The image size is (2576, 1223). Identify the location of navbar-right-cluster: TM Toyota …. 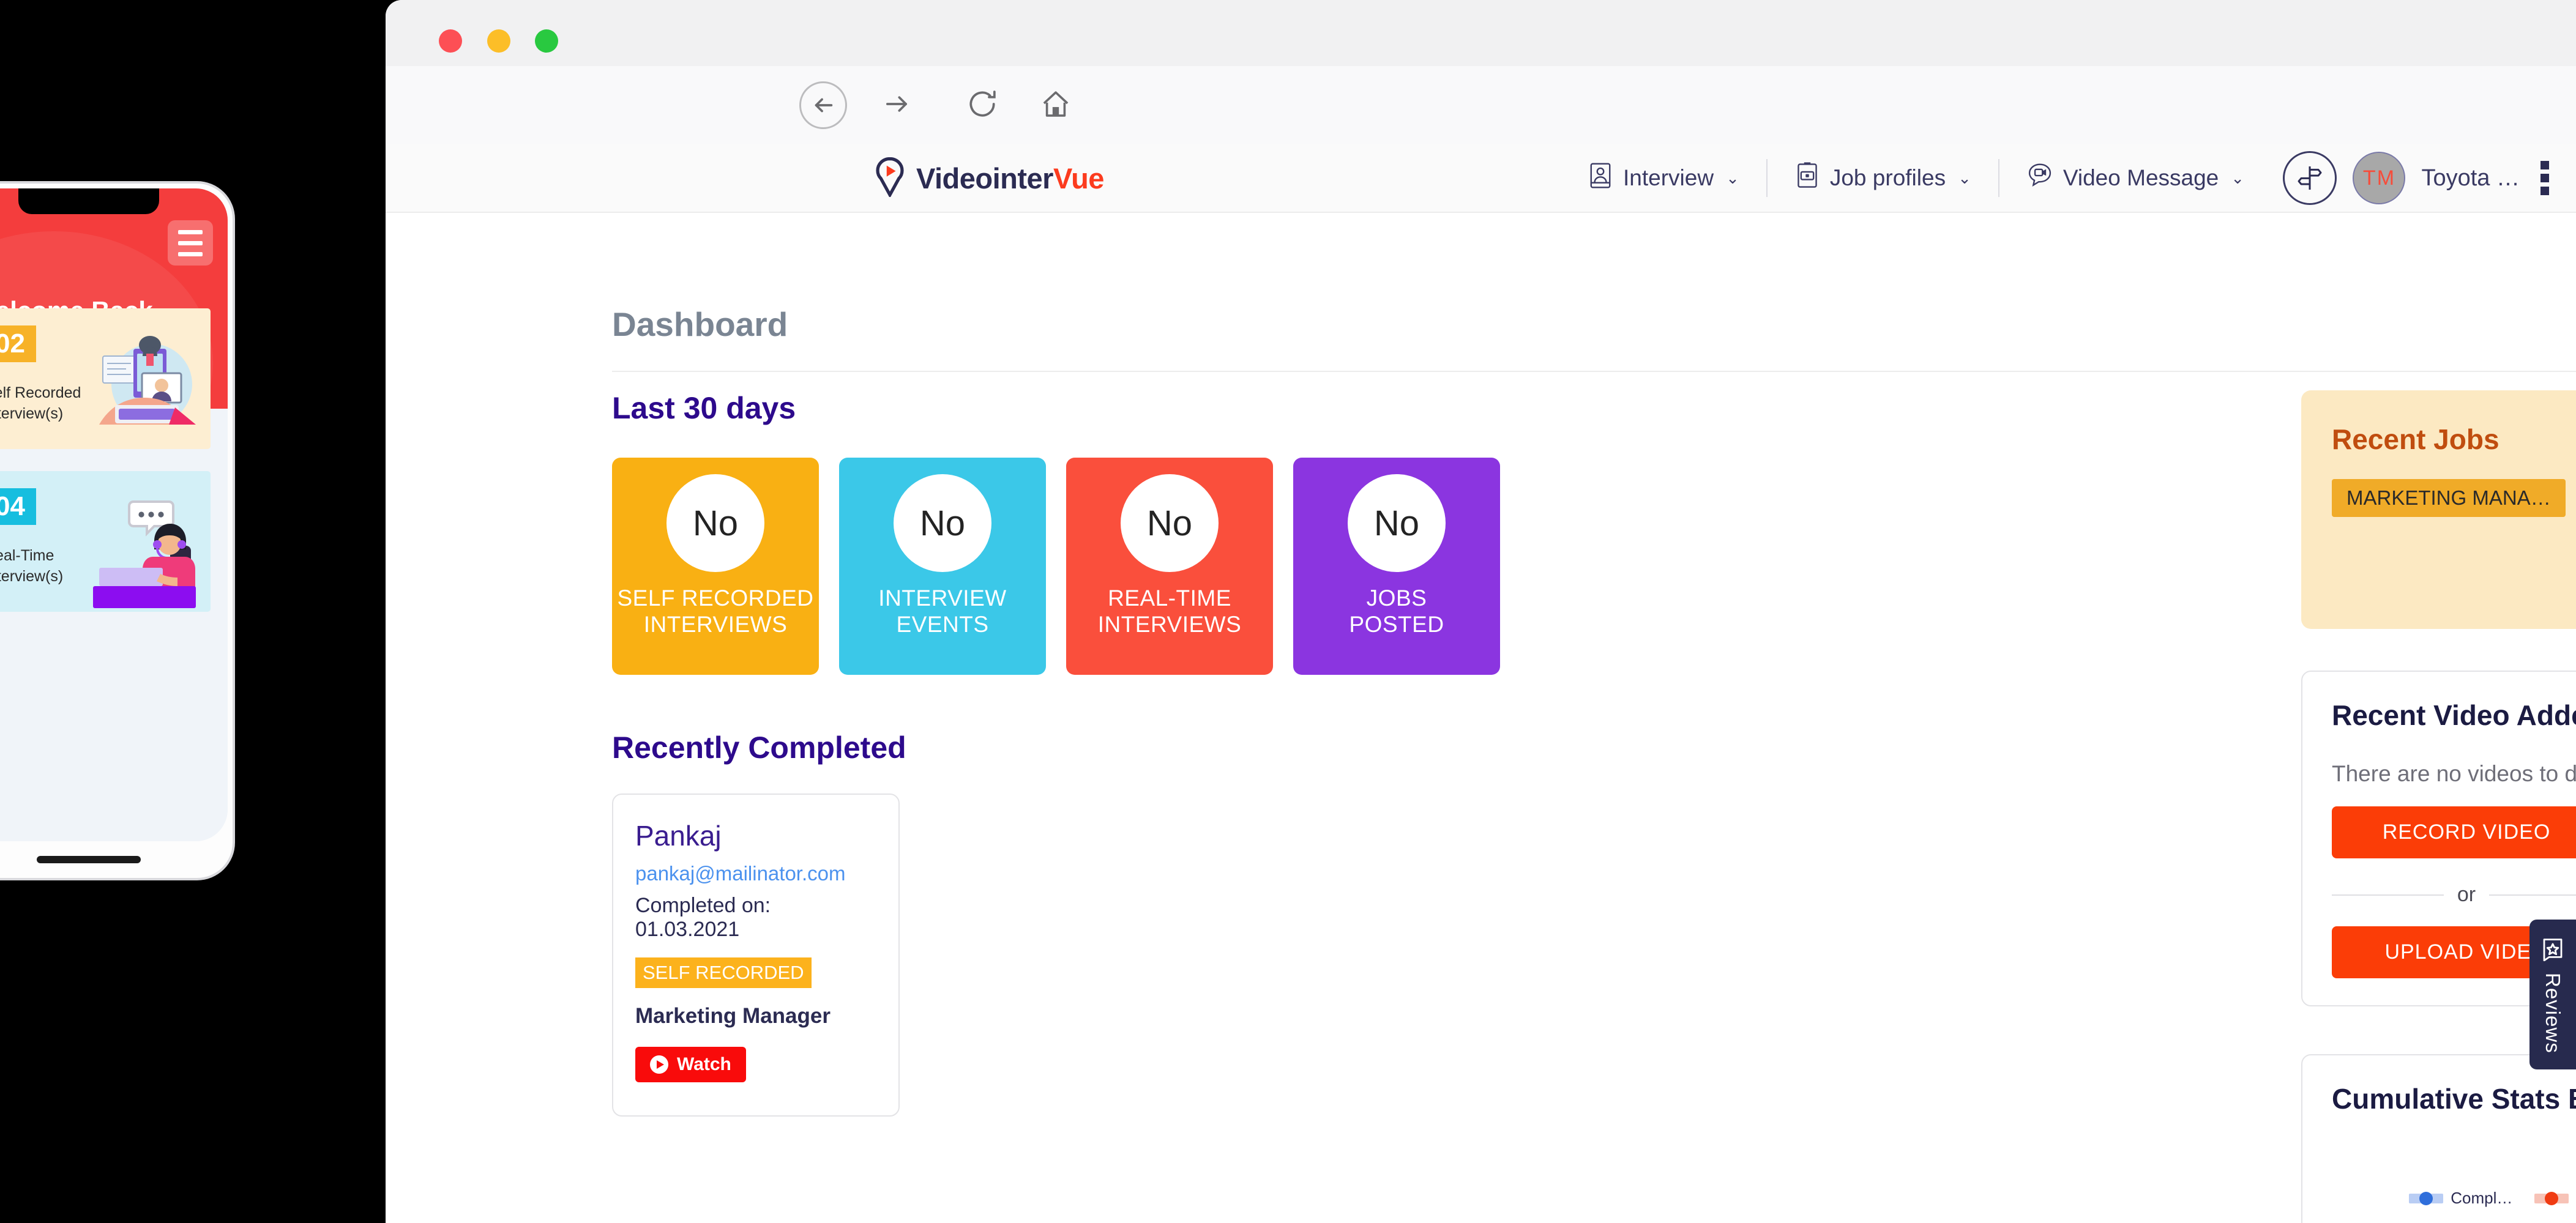
(2418, 178).